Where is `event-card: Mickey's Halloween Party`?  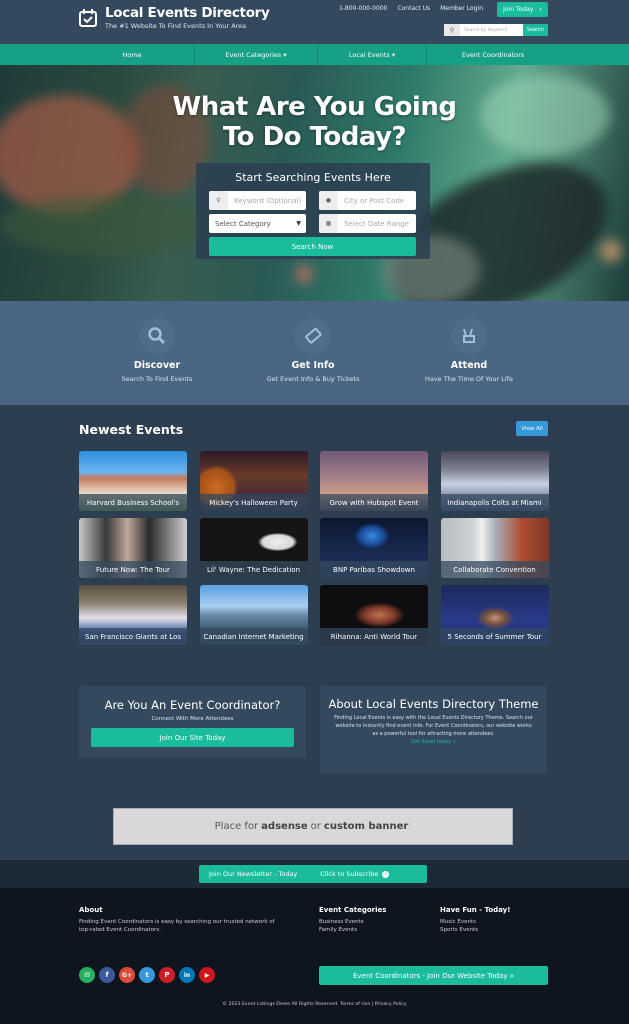
event-card: Mickey's Halloween Party is located at coordinates (253, 481).